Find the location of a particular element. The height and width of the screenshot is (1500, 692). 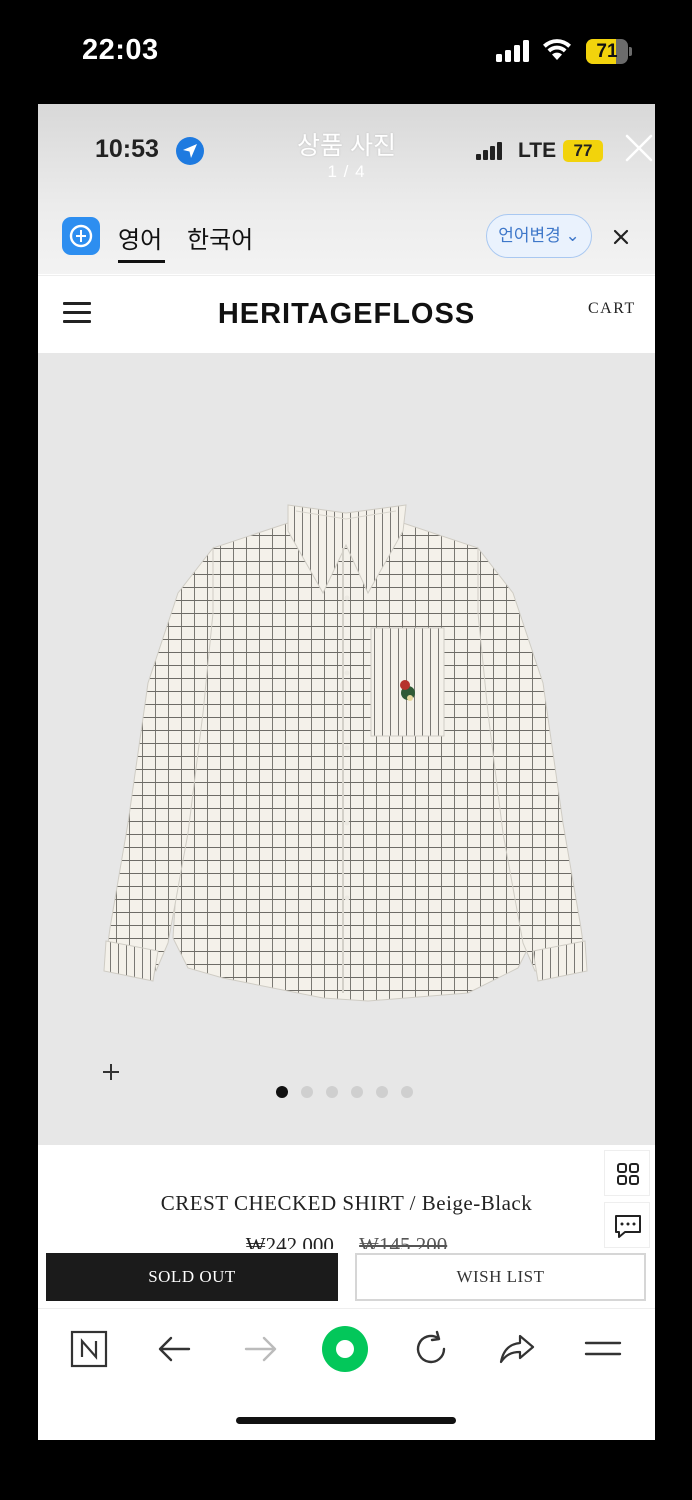

network-type: LTE is located at coordinates (537, 150).